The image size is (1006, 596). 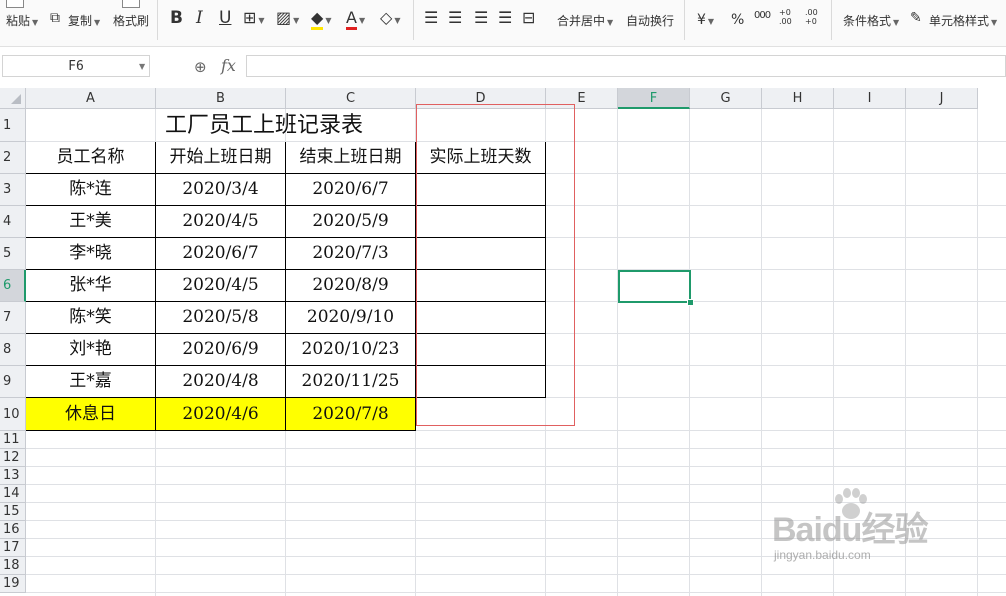 I want to click on fill-handle, so click(x=690, y=302).